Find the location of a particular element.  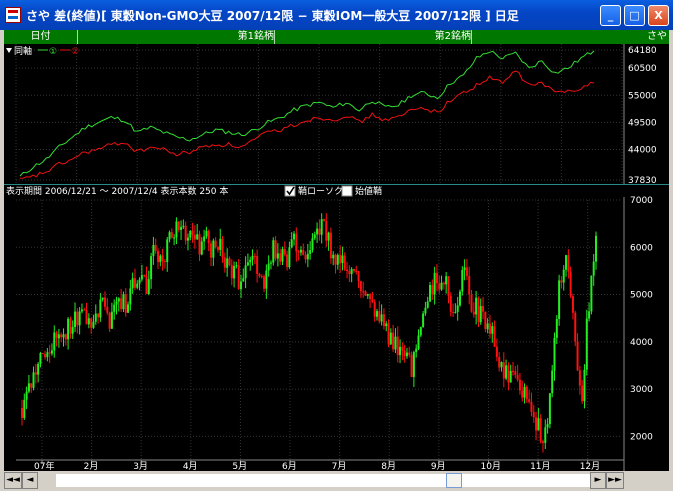

header-spread: さや is located at coordinates (570, 37).